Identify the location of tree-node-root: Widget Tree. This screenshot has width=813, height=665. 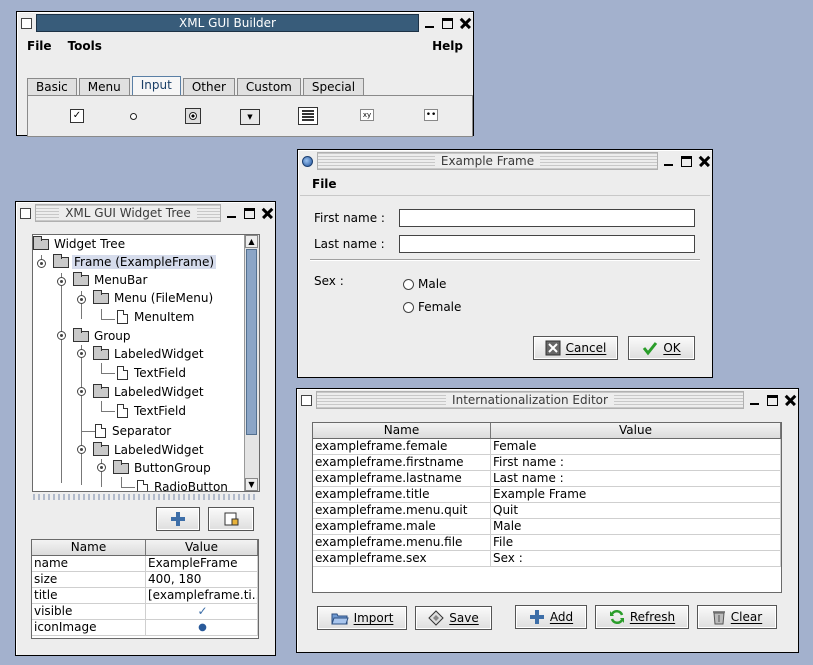
(80, 244).